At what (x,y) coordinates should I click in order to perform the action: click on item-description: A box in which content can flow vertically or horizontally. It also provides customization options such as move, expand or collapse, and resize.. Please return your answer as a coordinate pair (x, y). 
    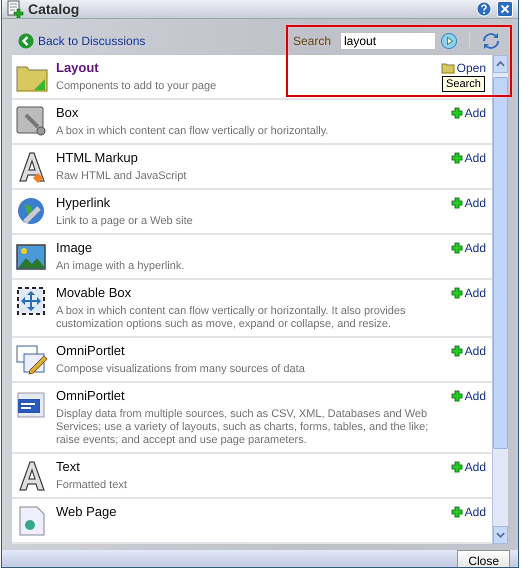
    Looking at the image, I should click on (231, 318).